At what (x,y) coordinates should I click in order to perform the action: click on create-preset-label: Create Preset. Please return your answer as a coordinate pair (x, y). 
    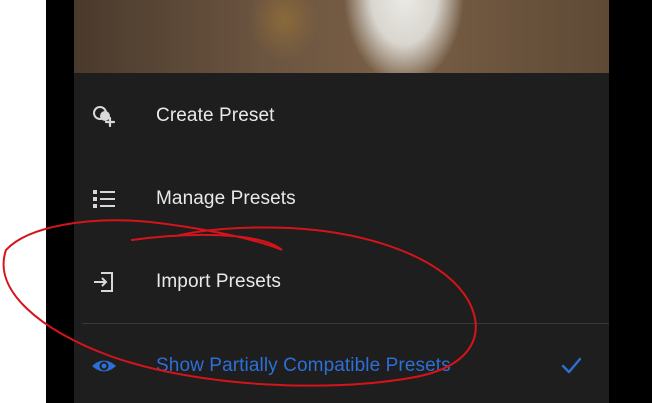
    Looking at the image, I should click on (215, 115).